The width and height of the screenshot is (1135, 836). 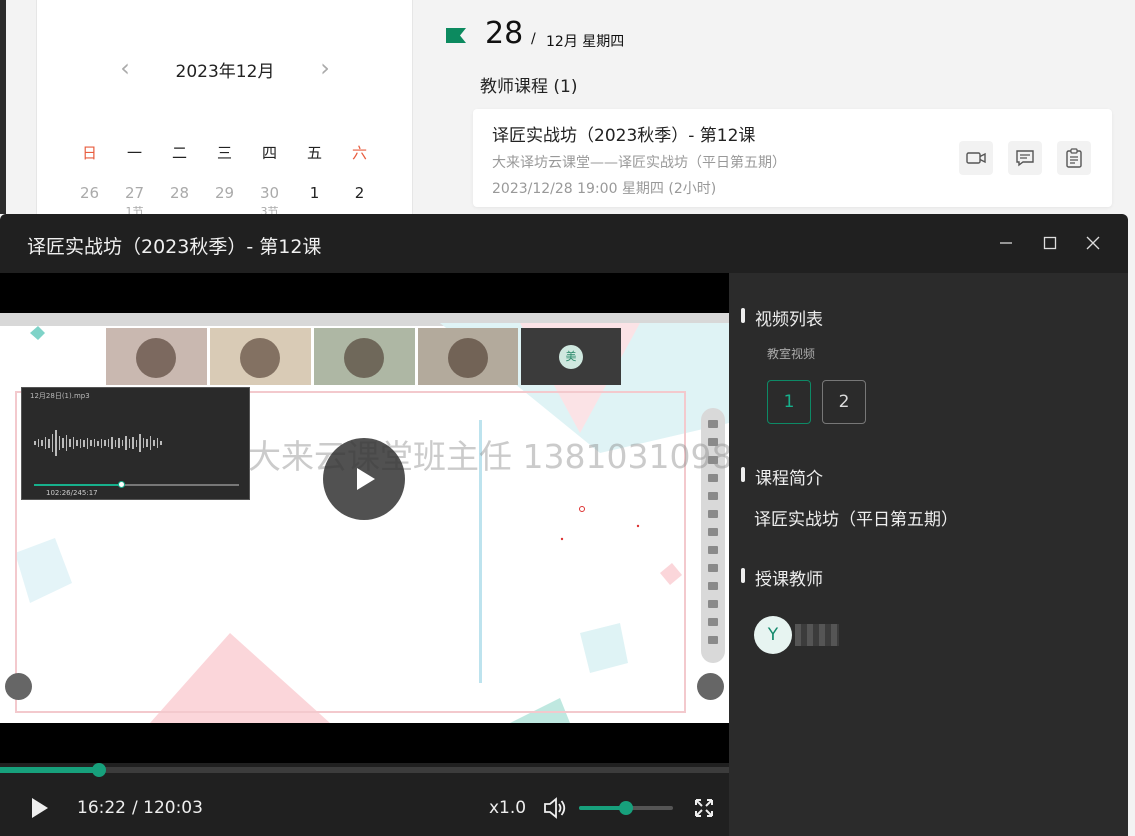 I want to click on participant-avatar: 美, so click(x=571, y=357).